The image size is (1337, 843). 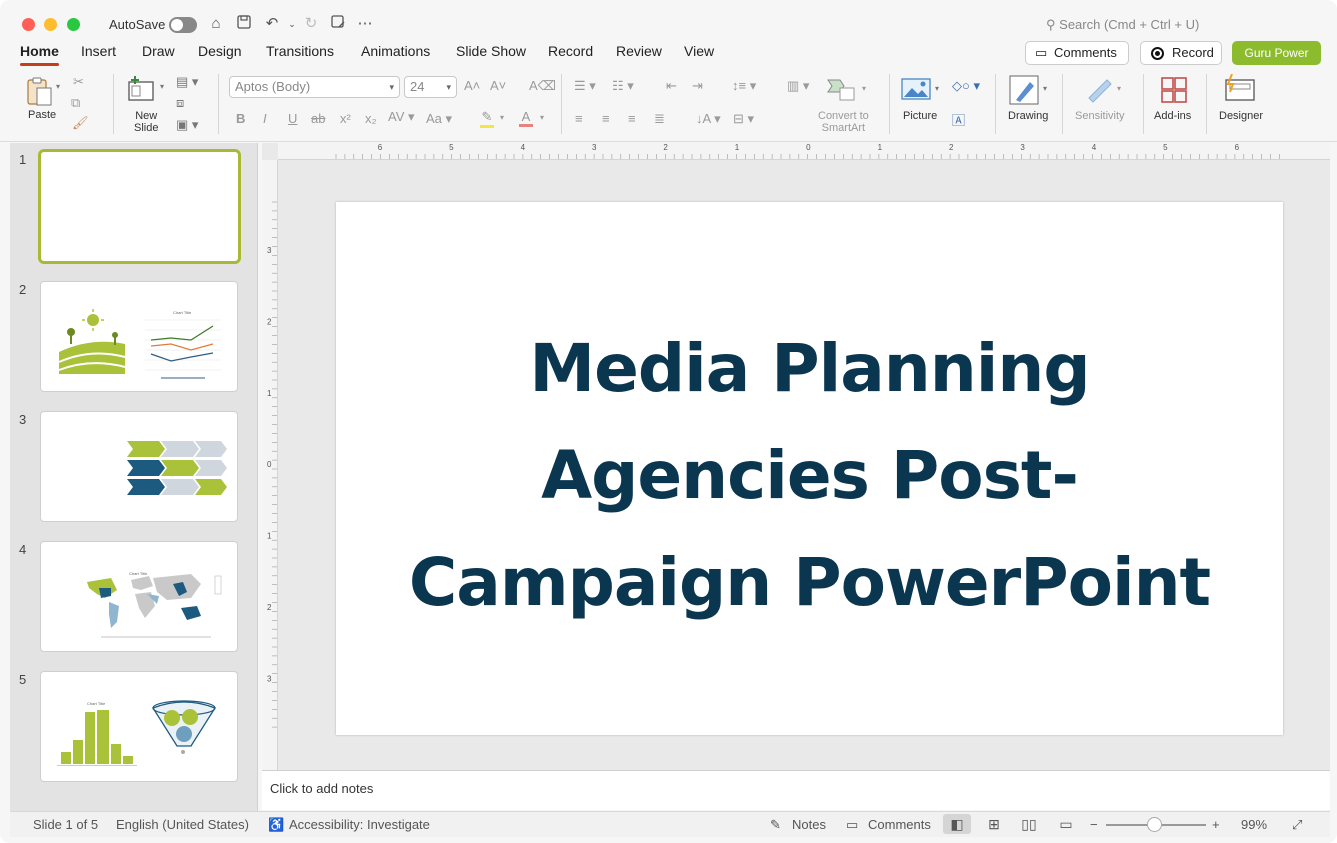 What do you see at coordinates (345, 118) in the screenshot?
I see `superscript-icon: x²` at bounding box center [345, 118].